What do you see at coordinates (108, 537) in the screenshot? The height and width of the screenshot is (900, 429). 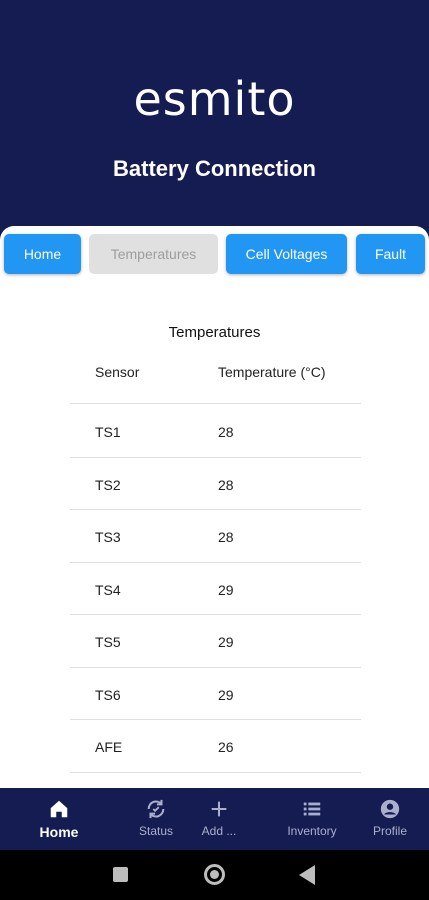 I see `sensor-cell: TS3` at bounding box center [108, 537].